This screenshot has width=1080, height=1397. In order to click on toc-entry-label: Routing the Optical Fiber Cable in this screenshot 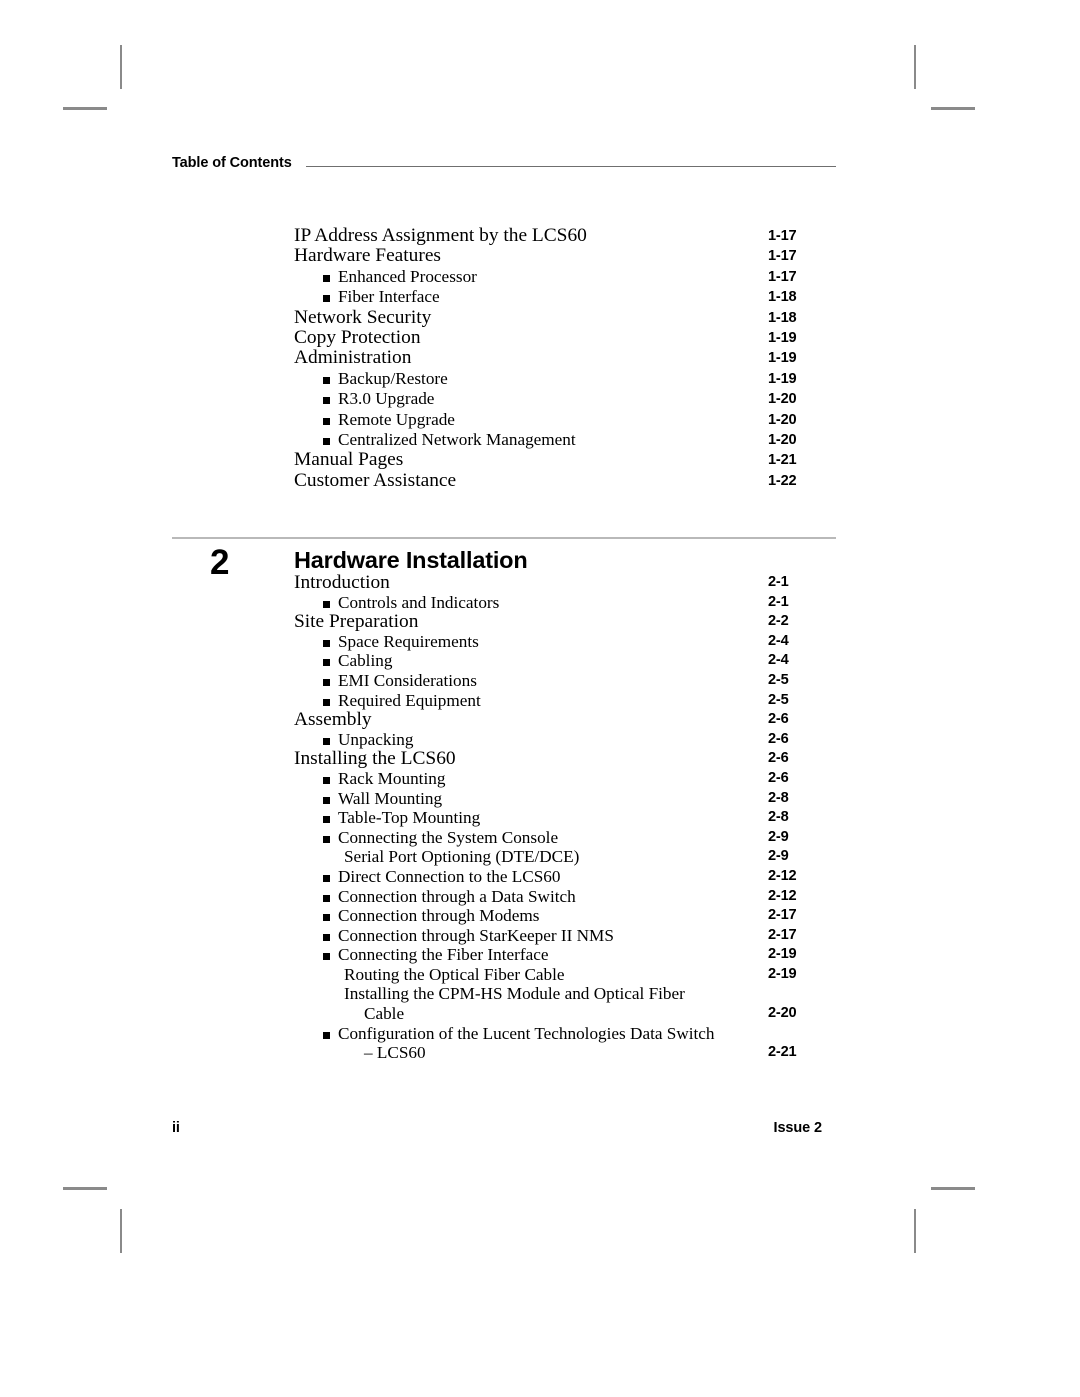, I will do `click(454, 974)`.